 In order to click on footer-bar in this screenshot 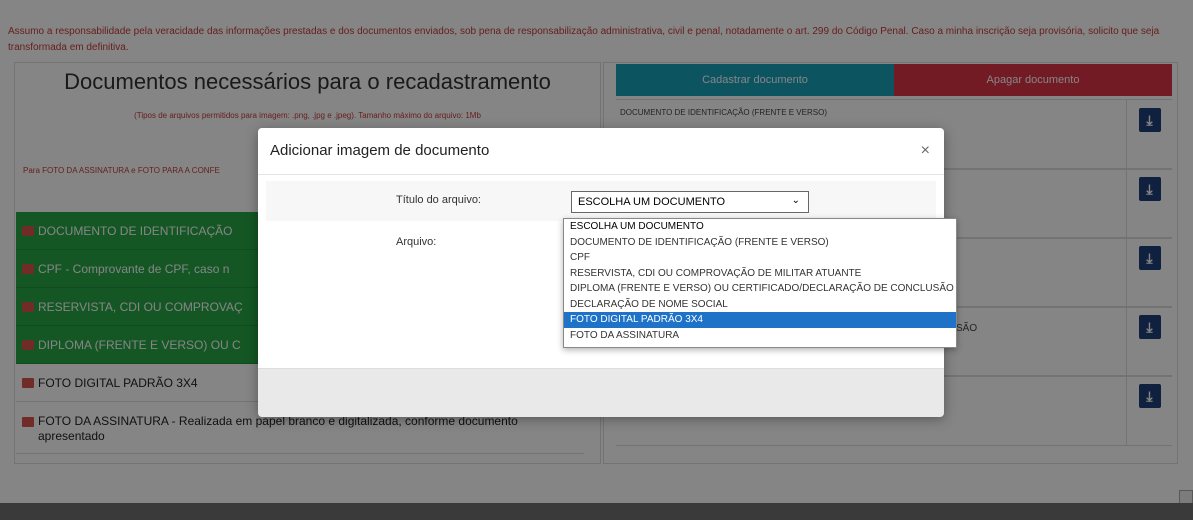, I will do `click(596, 511)`.